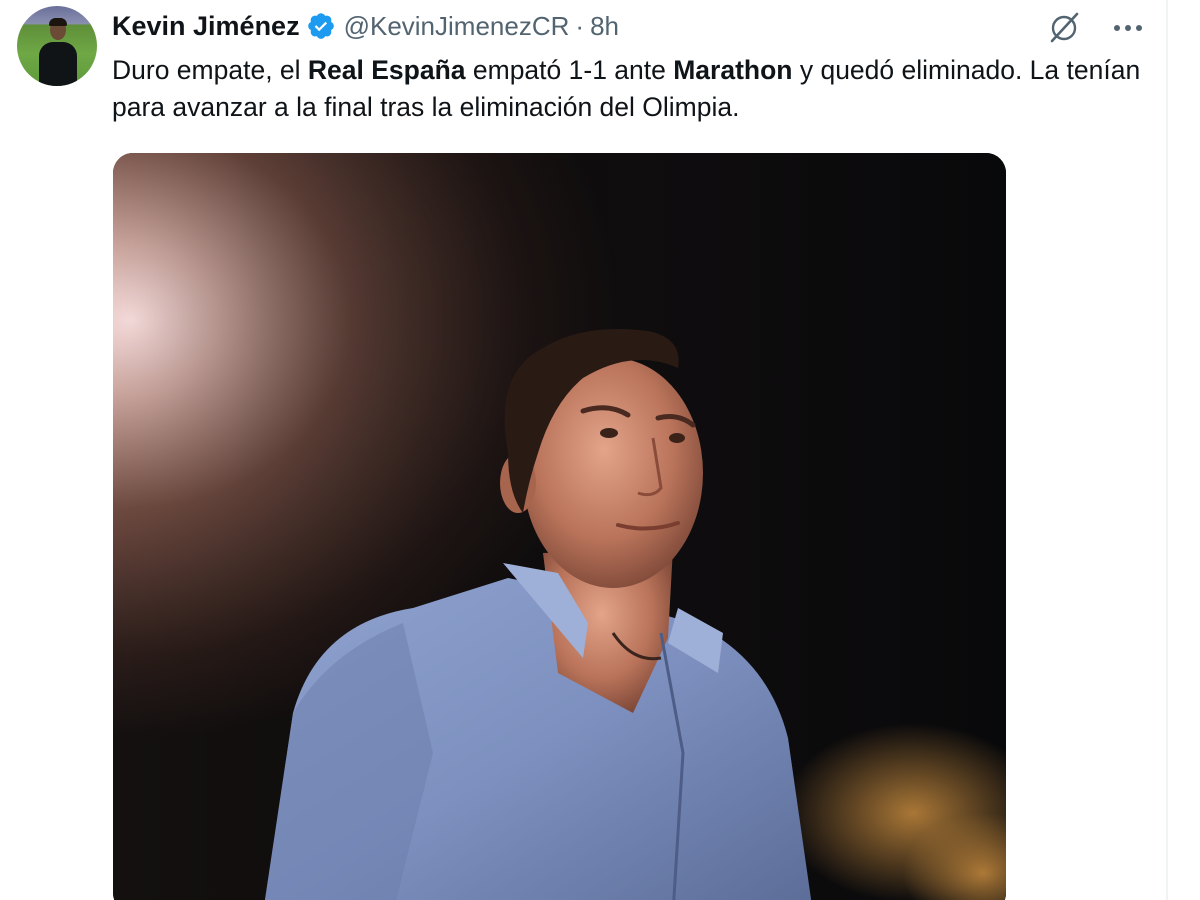 The height and width of the screenshot is (900, 1200). I want to click on avatar, so click(57, 46).